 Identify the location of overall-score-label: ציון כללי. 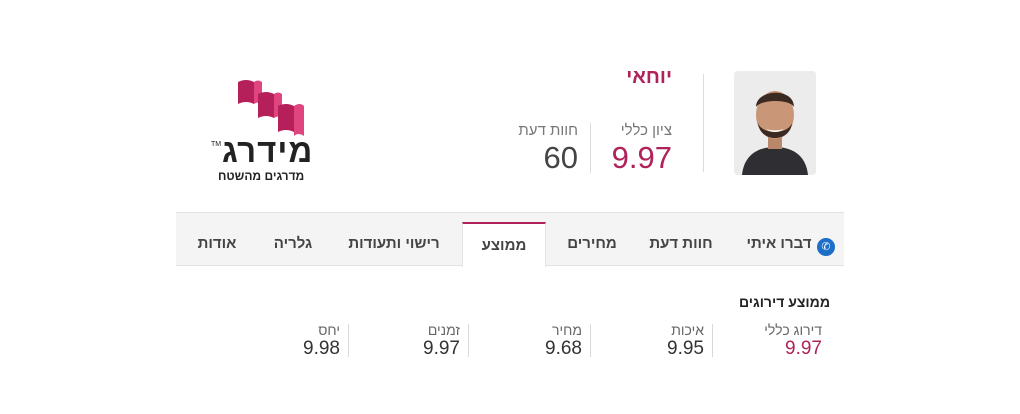
(646, 130).